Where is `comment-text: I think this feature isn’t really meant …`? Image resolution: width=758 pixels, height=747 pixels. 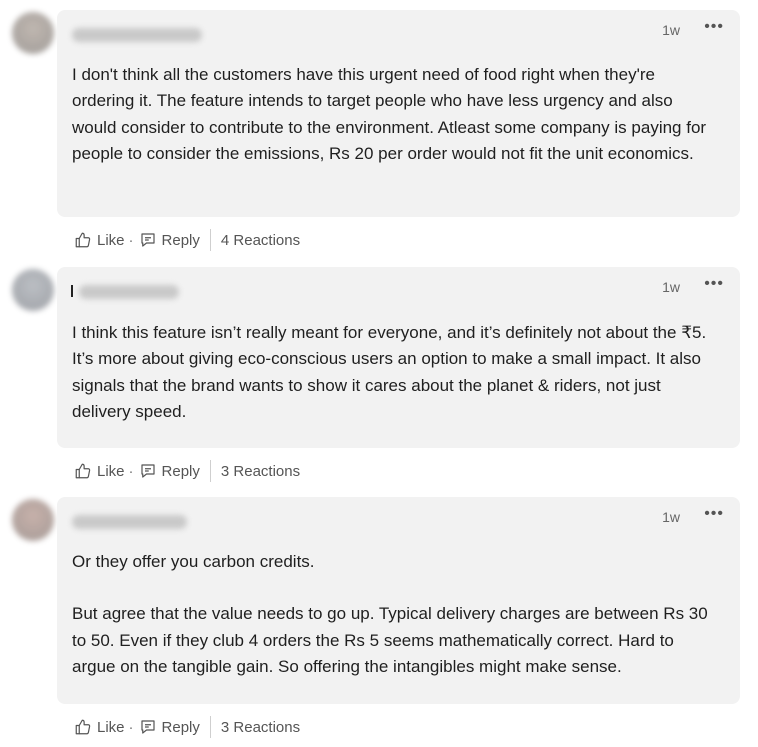
comment-text: I think this feature isn’t really meant … is located at coordinates (396, 372).